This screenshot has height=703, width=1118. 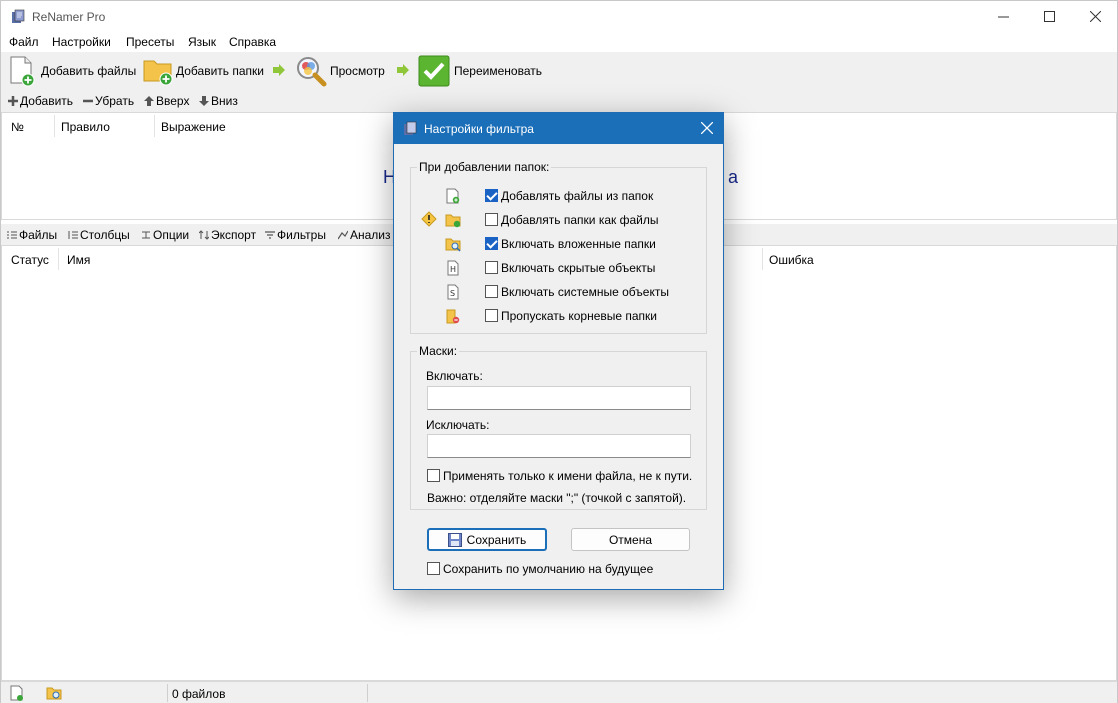 What do you see at coordinates (204, 235) in the screenshot?
I see `export-icon` at bounding box center [204, 235].